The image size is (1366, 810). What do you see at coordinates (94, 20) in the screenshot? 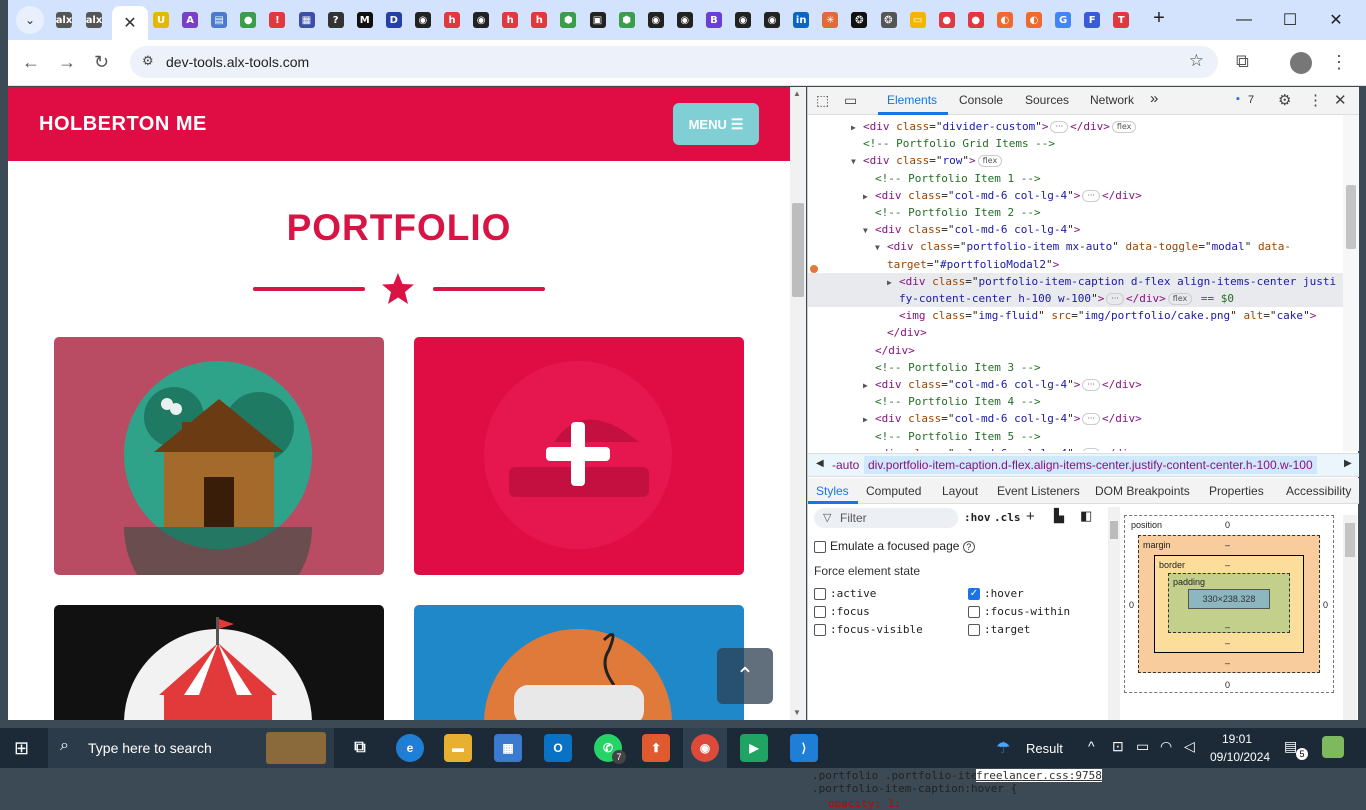
I see `browser-tab: alx` at bounding box center [94, 20].